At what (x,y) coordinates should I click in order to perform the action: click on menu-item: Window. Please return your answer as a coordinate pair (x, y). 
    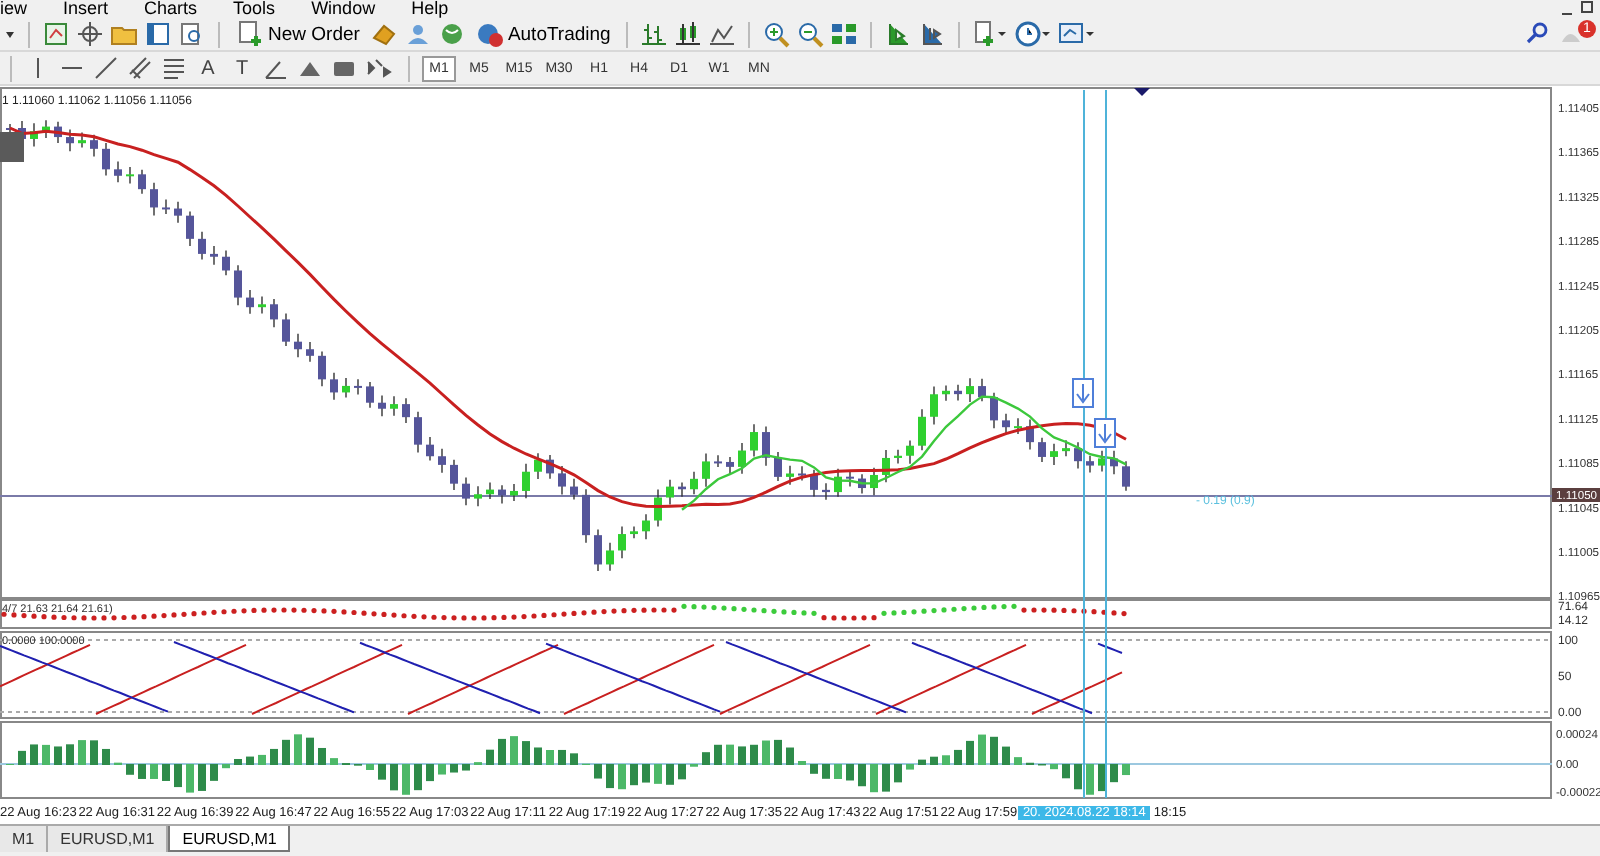
    Looking at the image, I should click on (343, 9).